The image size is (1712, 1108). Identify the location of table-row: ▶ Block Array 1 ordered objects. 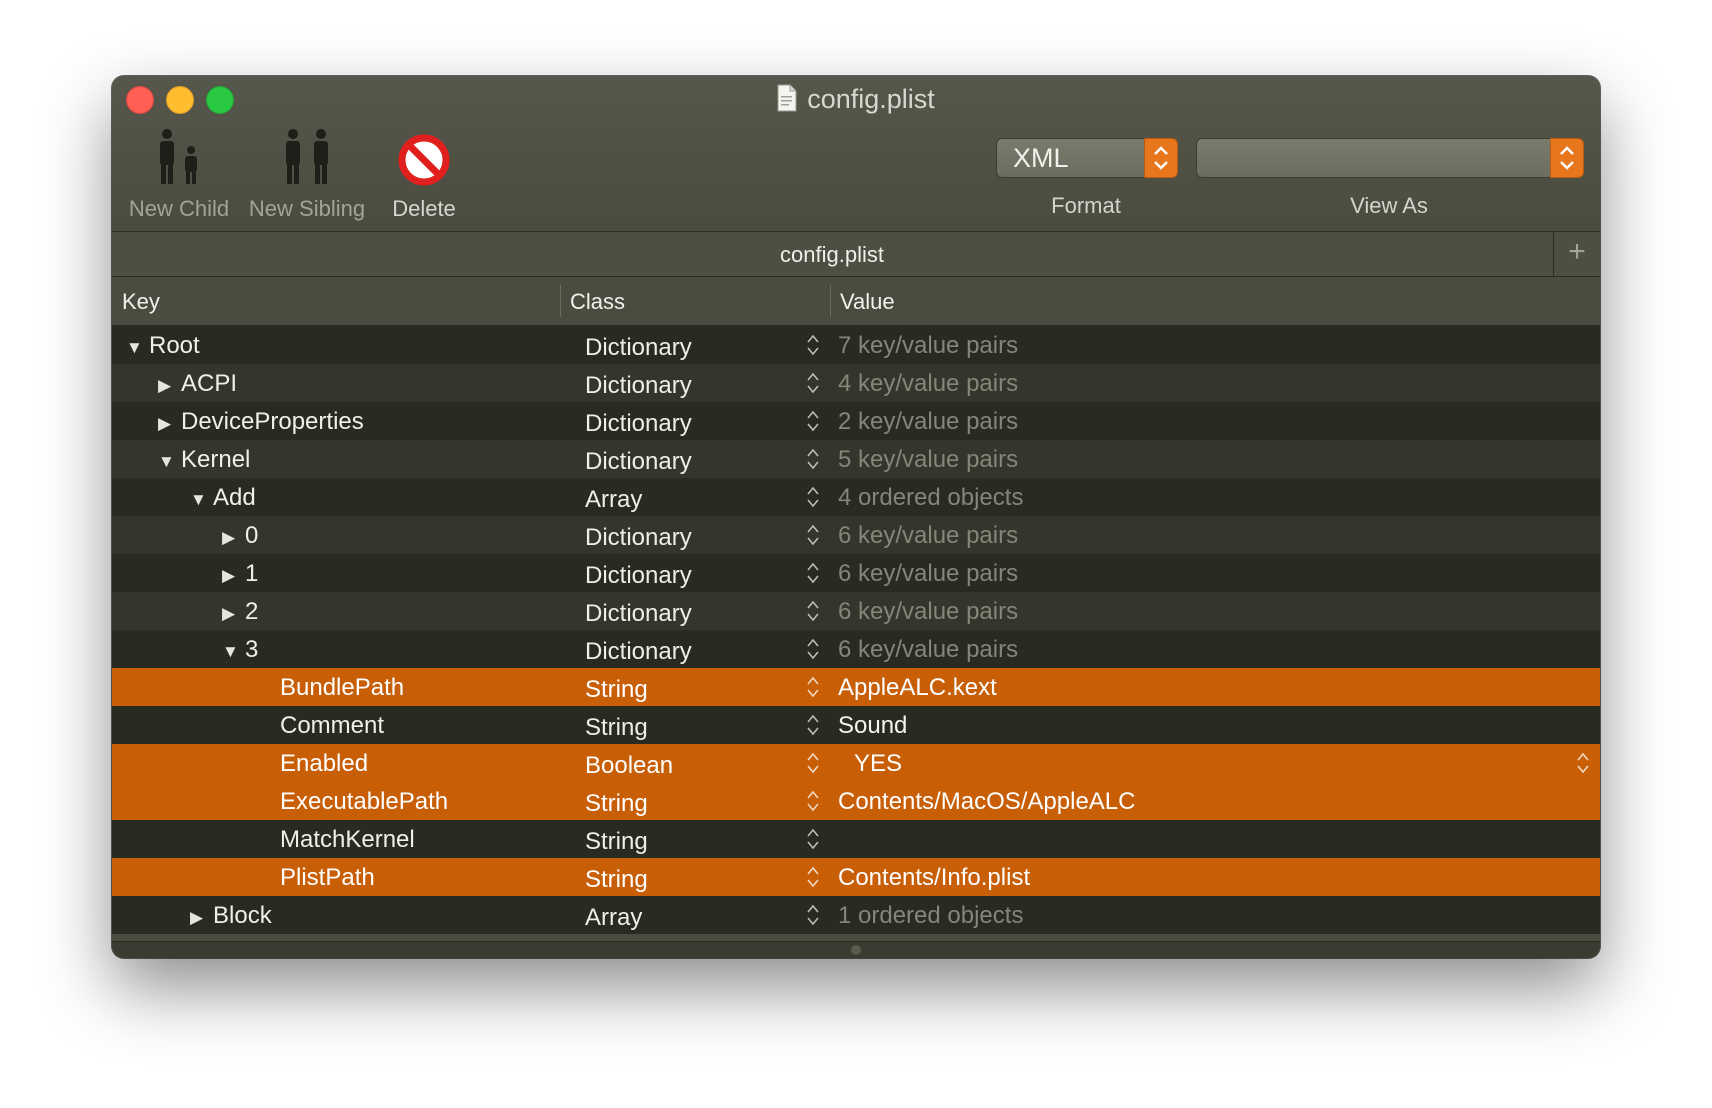
(856, 915).